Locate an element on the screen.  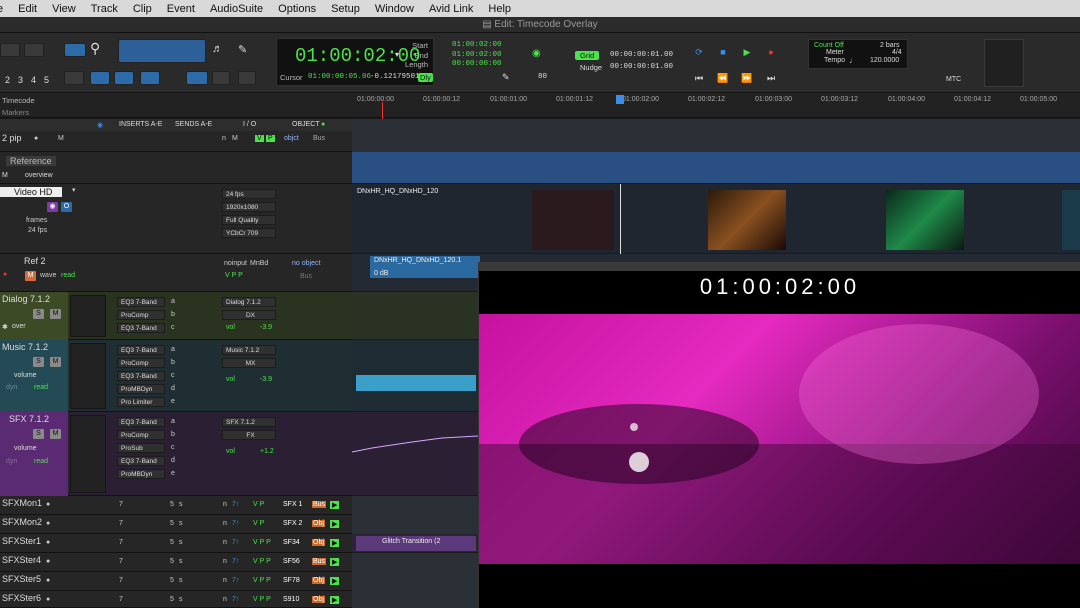
zoom-toggle-button is located at coordinates (75, 50).